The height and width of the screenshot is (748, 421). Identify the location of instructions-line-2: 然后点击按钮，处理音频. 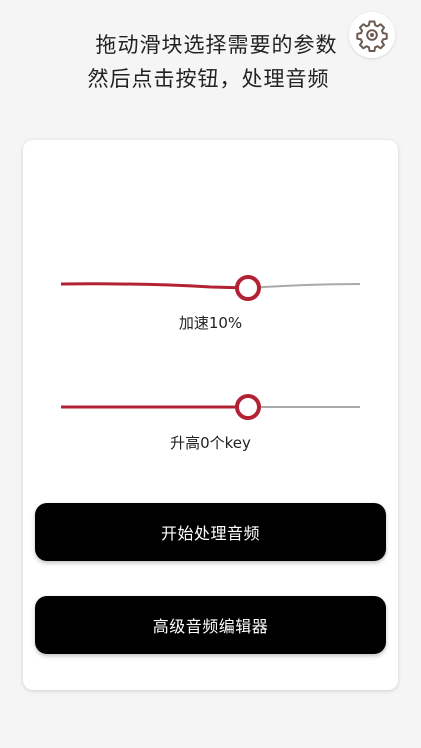
(208, 79).